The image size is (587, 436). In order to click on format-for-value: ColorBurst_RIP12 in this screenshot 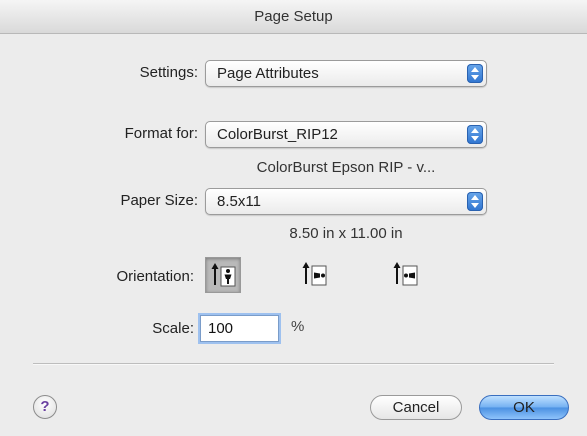, I will do `click(277, 134)`.